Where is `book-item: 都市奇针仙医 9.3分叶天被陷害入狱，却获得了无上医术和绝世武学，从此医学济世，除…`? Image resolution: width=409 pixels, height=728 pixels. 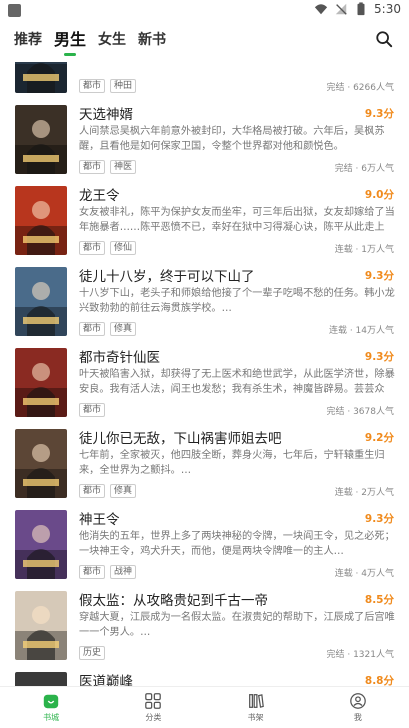 book-item: 都市奇针仙医 9.3分叶天被陷害入狱，却获得了无上医术和绝世武学，从此医学济世，除… is located at coordinates (204, 376).